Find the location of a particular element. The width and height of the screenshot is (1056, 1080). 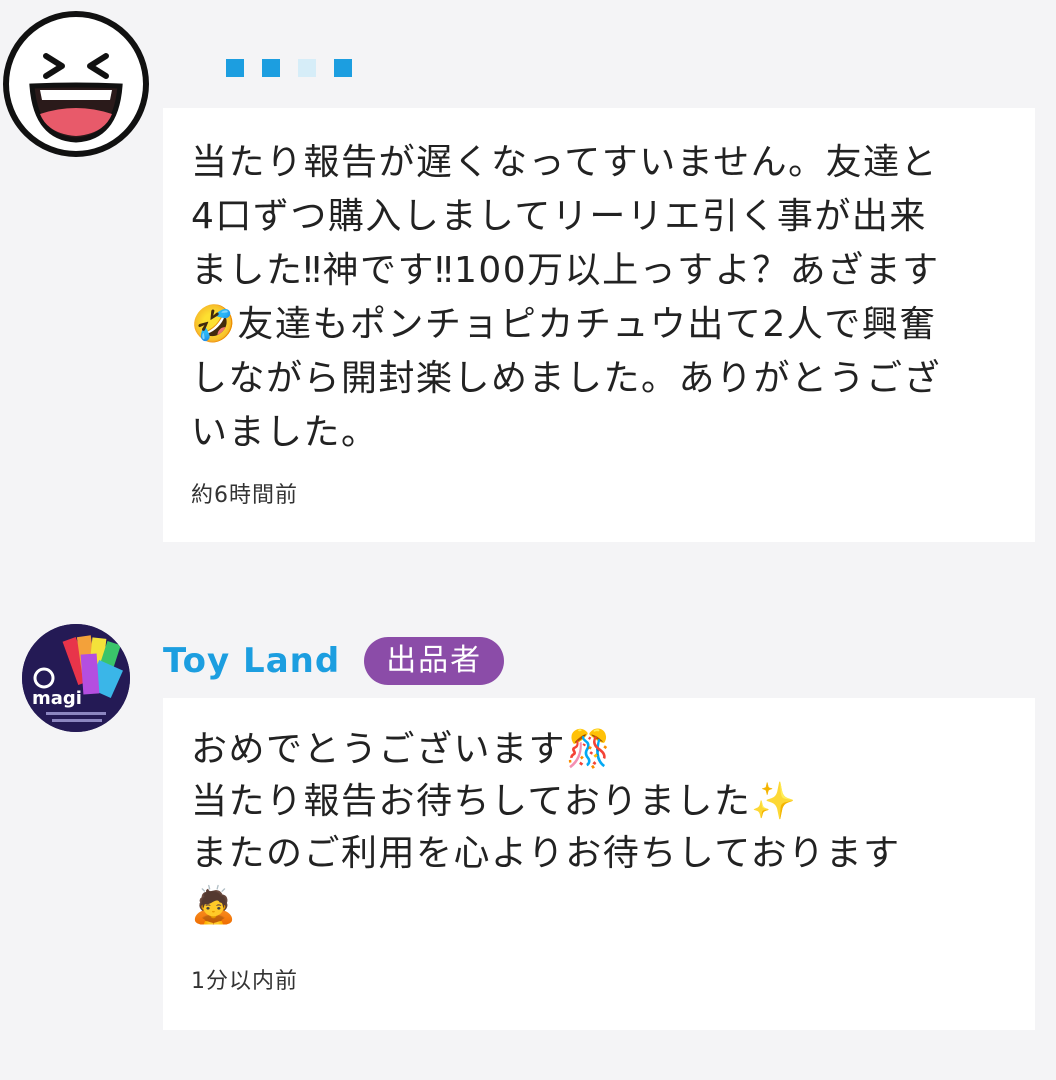

hidden-username is located at coordinates (298, 68).